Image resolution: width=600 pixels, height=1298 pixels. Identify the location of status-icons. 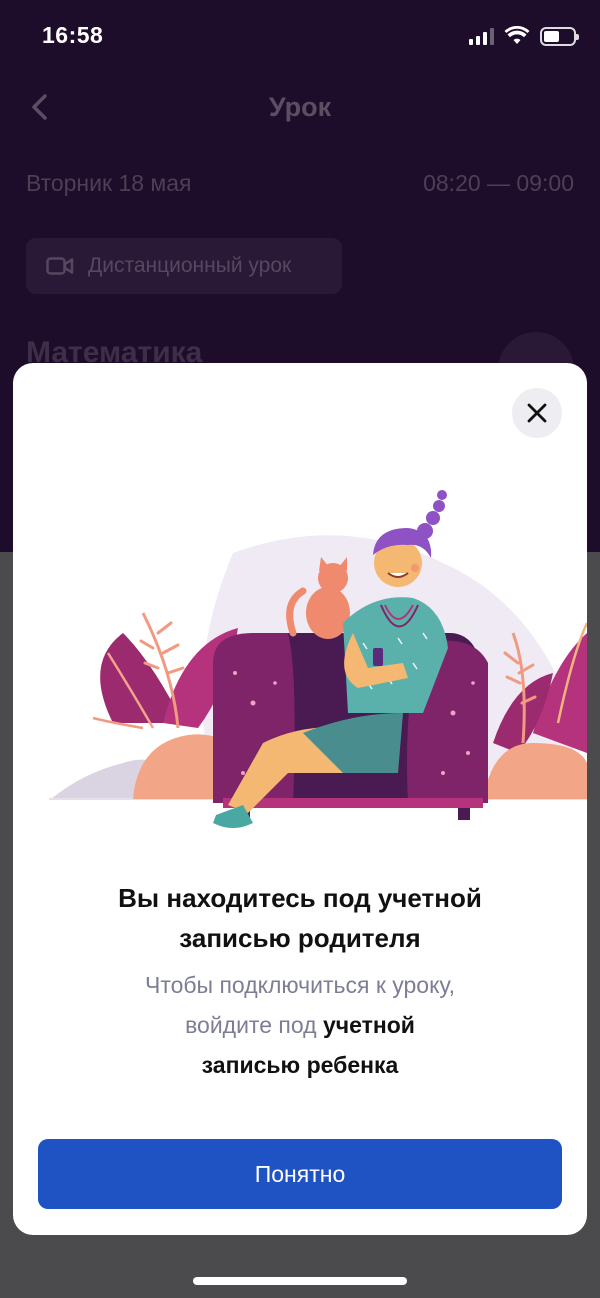
(524, 36).